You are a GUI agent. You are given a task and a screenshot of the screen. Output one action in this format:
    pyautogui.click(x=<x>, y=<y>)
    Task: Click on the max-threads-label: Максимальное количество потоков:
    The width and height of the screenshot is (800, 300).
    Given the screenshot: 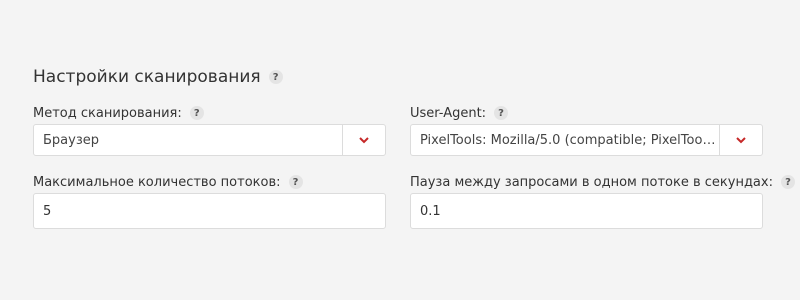 What is the action you would take?
    pyautogui.click(x=157, y=182)
    